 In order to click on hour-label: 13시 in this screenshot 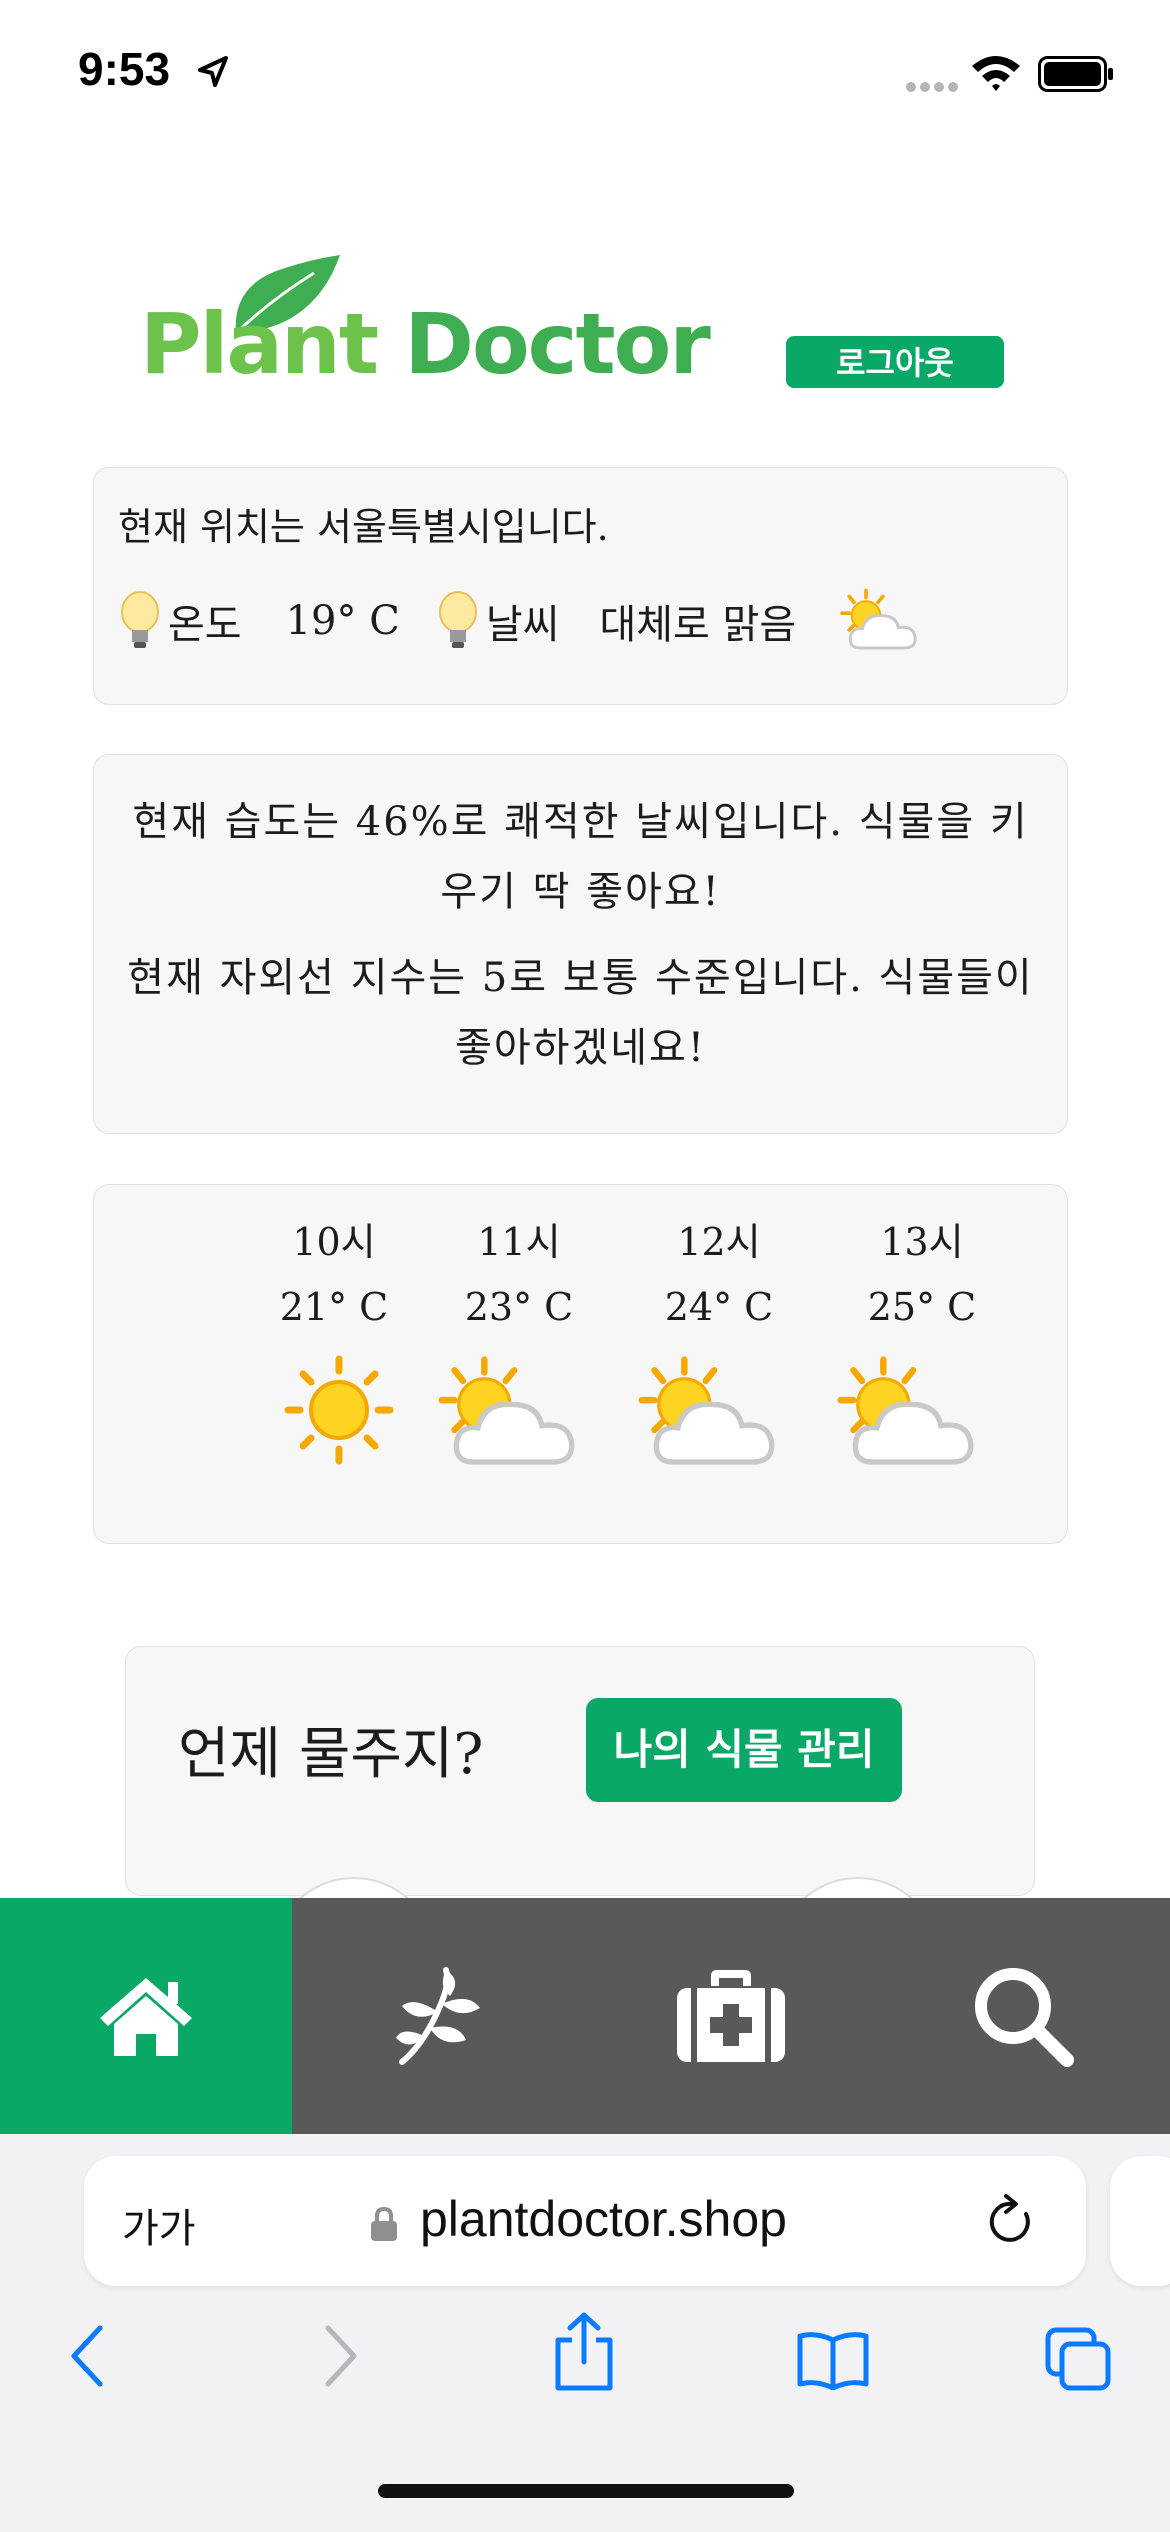, I will do `click(922, 1242)`.